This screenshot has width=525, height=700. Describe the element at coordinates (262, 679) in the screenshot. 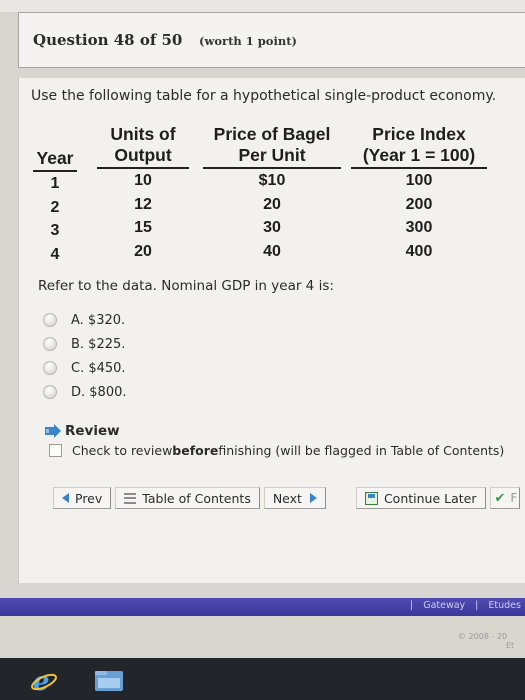

I see `taskbar` at that location.